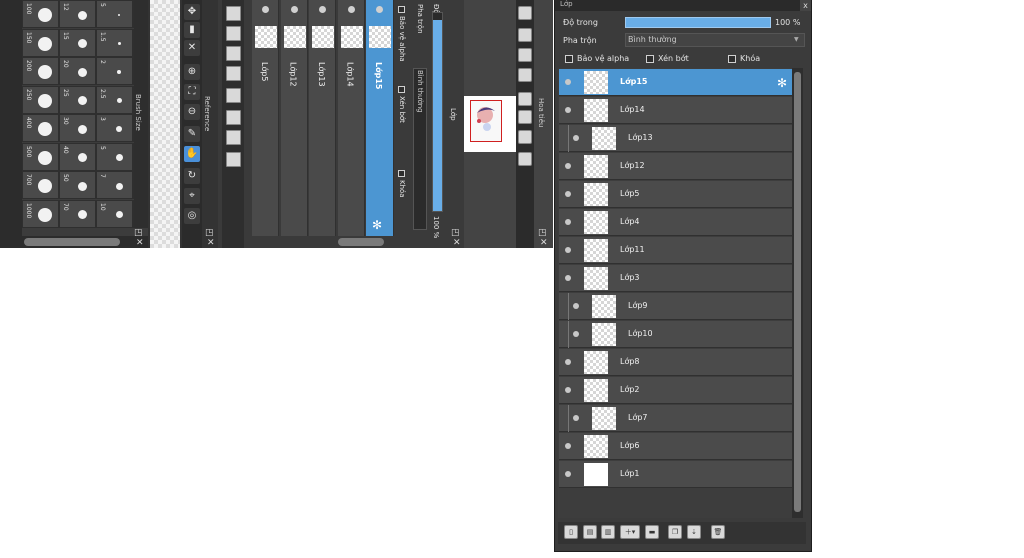 This screenshot has height=558, width=1024. I want to click on layer-row: Lớp13, so click(675, 138).